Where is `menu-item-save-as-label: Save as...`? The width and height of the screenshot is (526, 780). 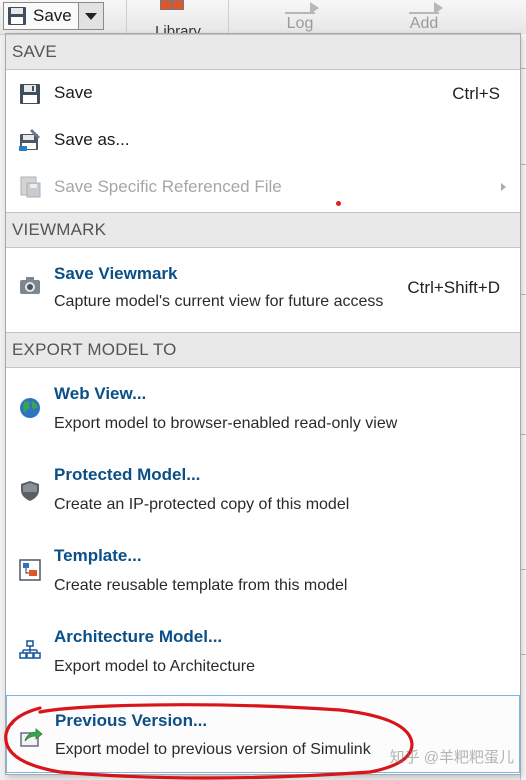 menu-item-save-as-label: Save as... is located at coordinates (92, 139).